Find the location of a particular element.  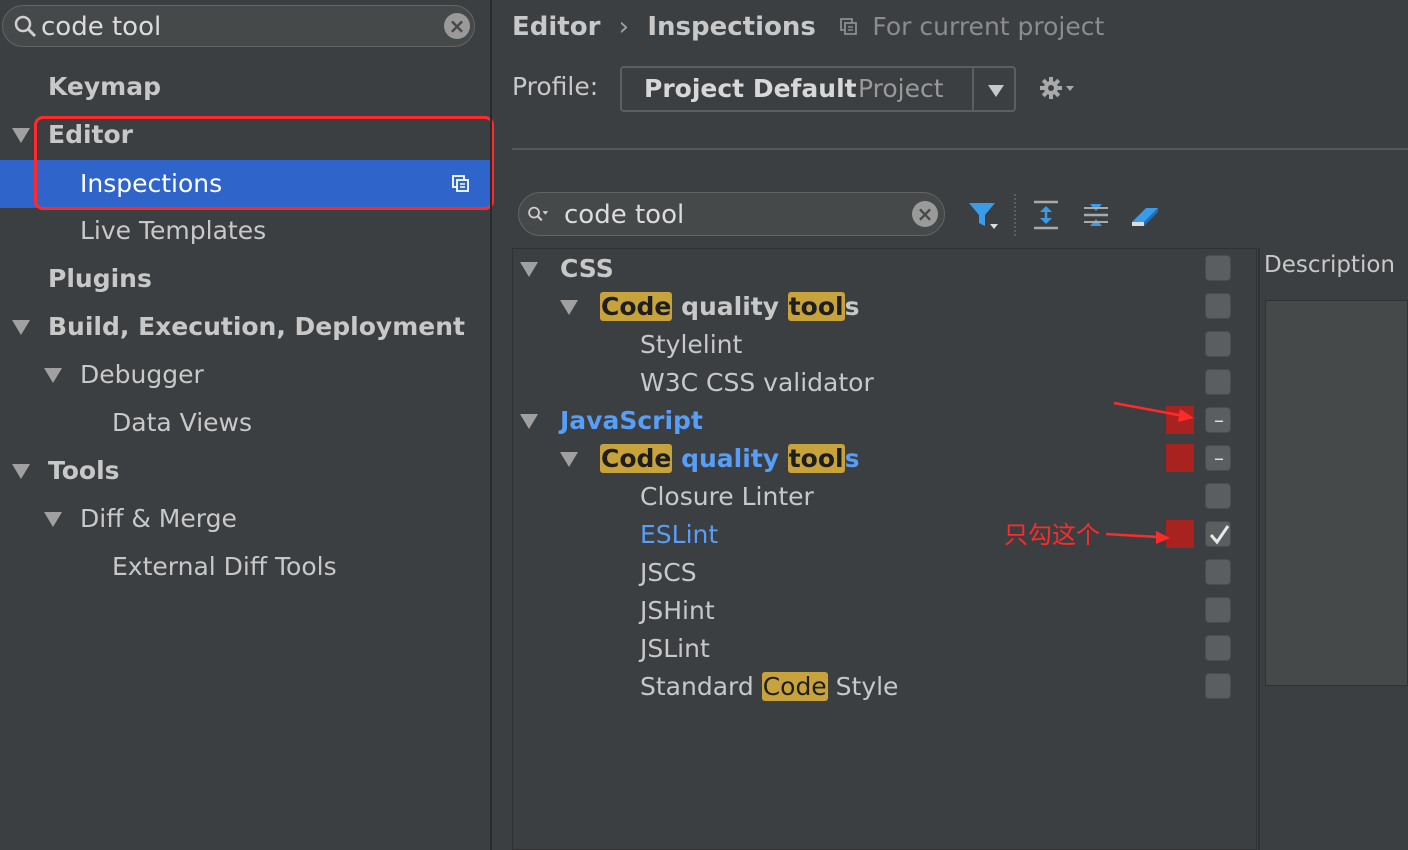

checkmark-icon is located at coordinates (1219, 535).